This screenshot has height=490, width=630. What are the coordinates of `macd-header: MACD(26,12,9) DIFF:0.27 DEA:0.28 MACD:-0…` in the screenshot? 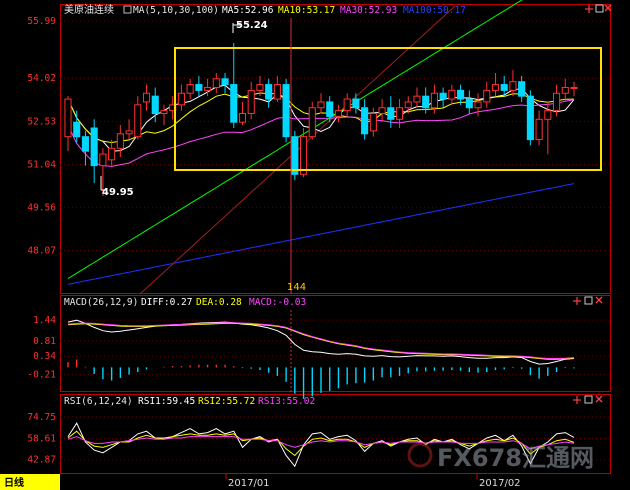 It's located at (185, 302).